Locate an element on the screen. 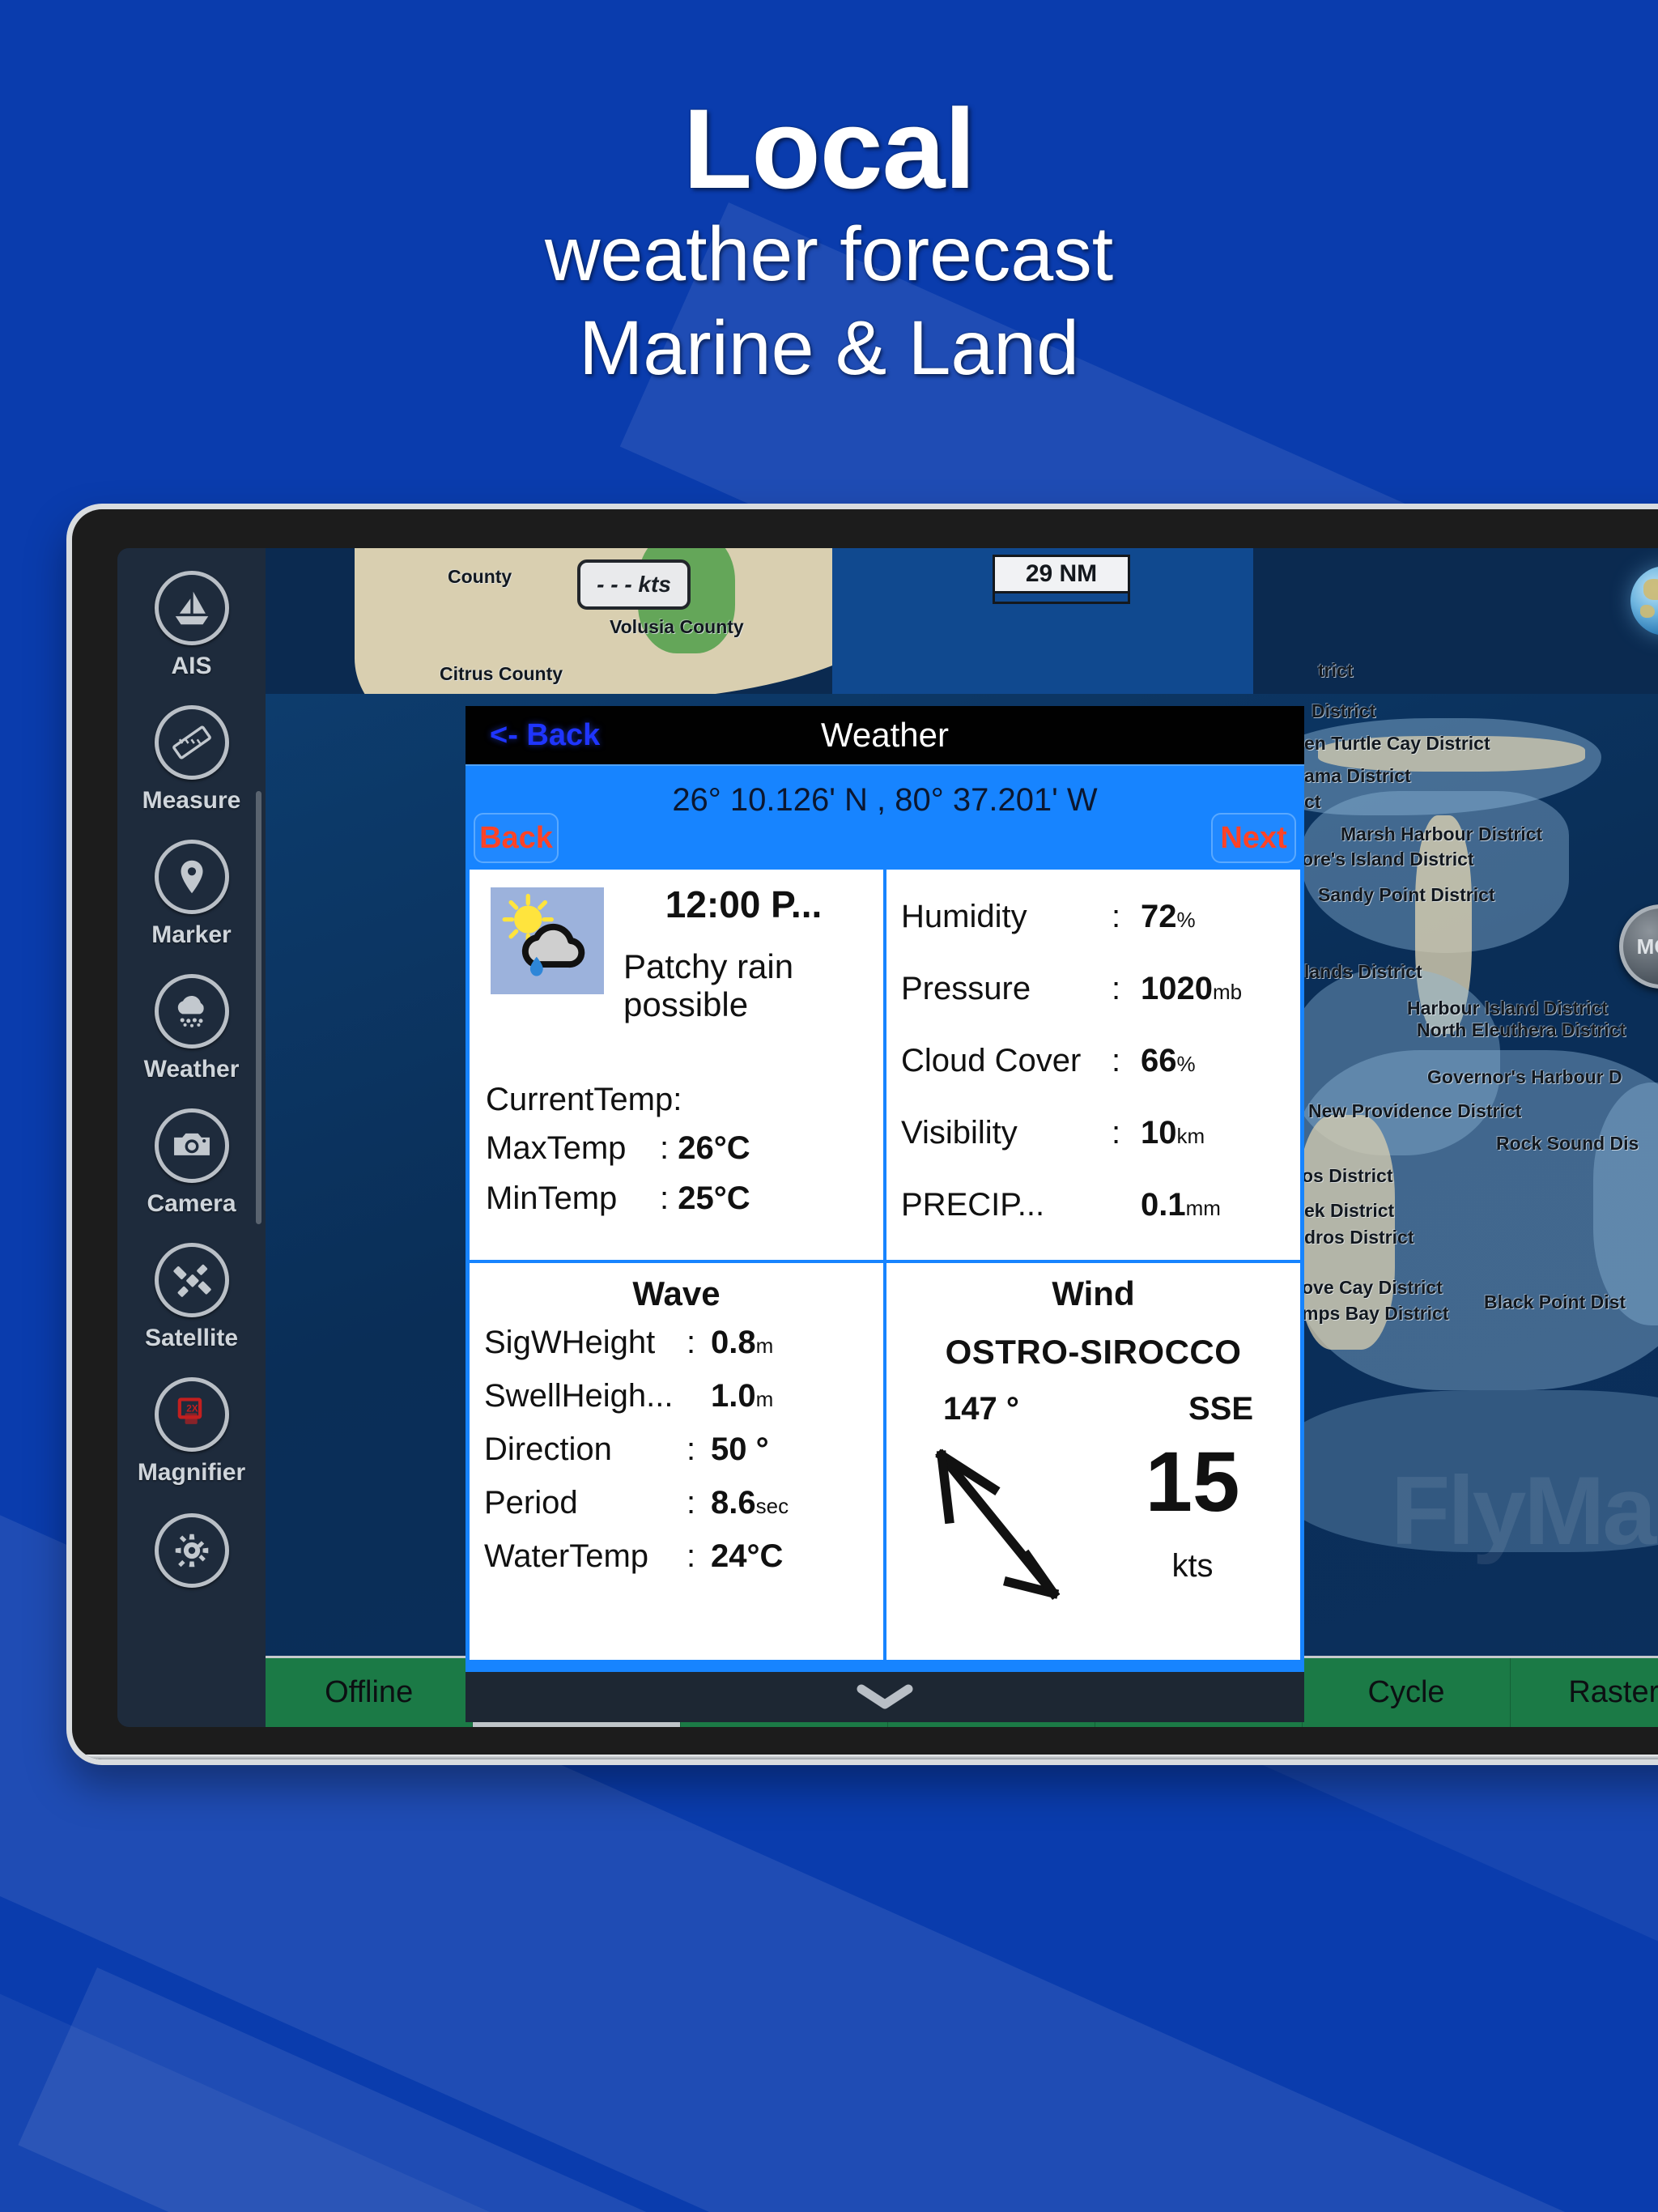 The image size is (1658, 2212). temperature-row: MinTemp: 25°C is located at coordinates (618, 1198).